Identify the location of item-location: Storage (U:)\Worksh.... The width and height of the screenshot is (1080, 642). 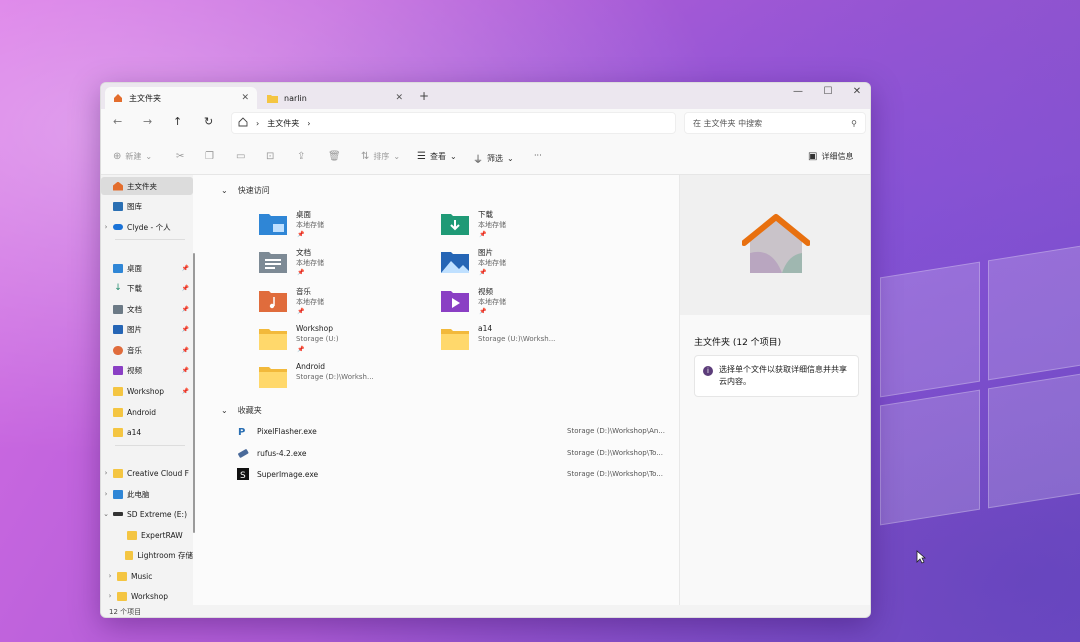
(517, 339).